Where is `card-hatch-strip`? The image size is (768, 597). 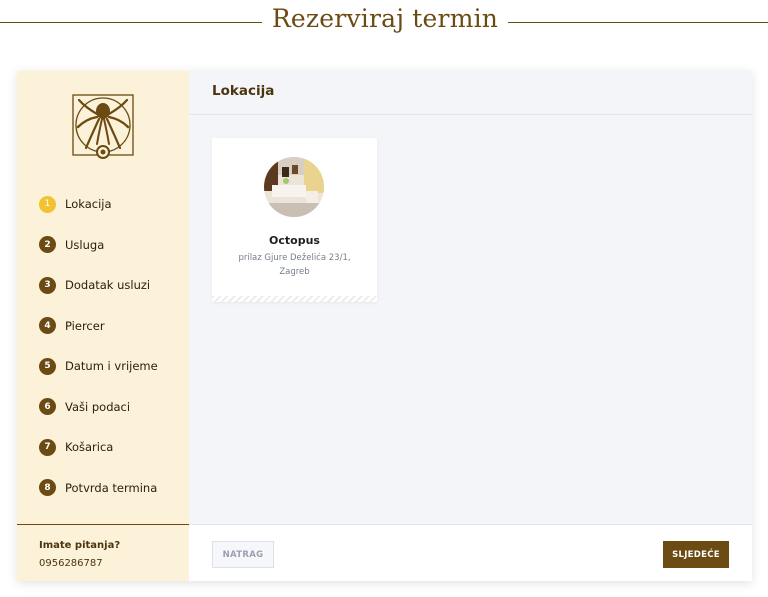
card-hatch-strip is located at coordinates (294, 299).